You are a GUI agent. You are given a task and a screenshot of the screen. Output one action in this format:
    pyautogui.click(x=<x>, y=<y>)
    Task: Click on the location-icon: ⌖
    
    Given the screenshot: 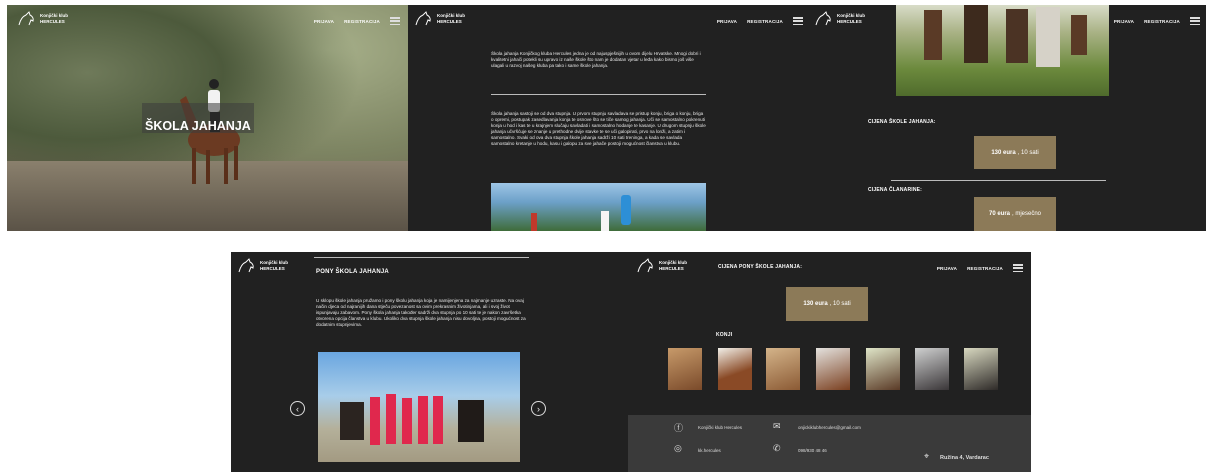 What is the action you would take?
    pyautogui.click(x=927, y=456)
    